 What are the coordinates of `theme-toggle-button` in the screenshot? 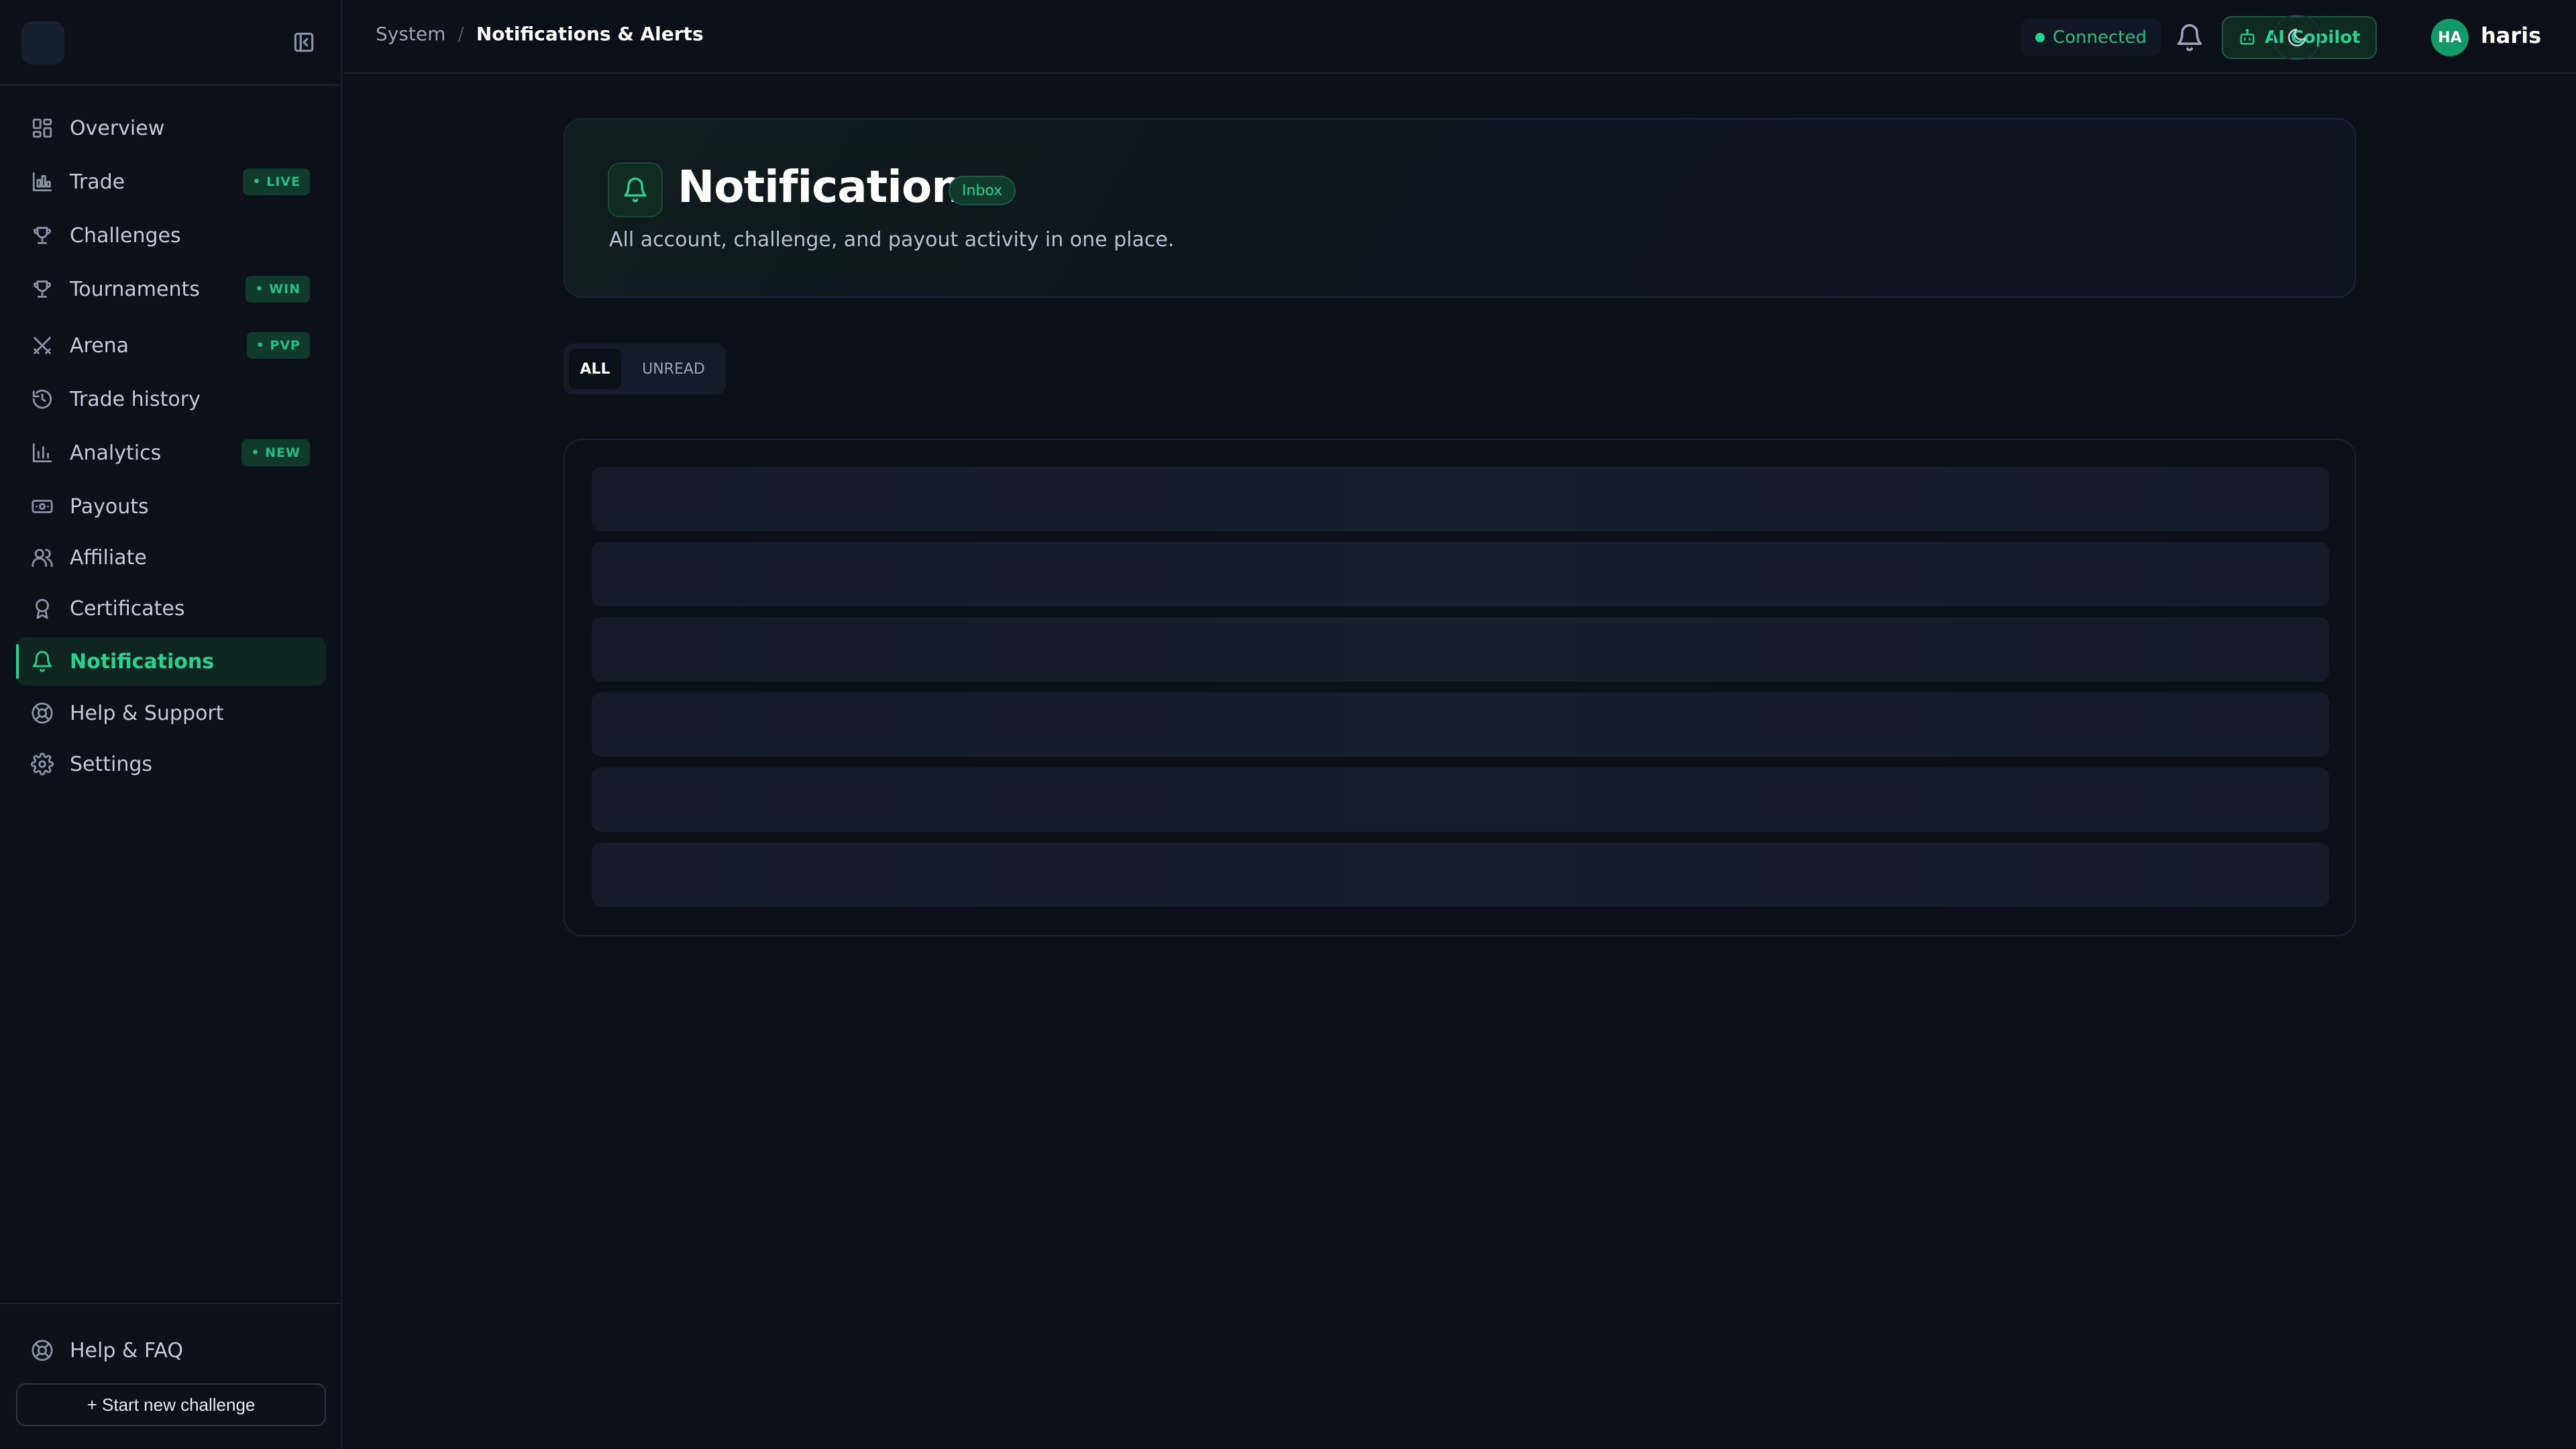 It's located at (2297, 37).